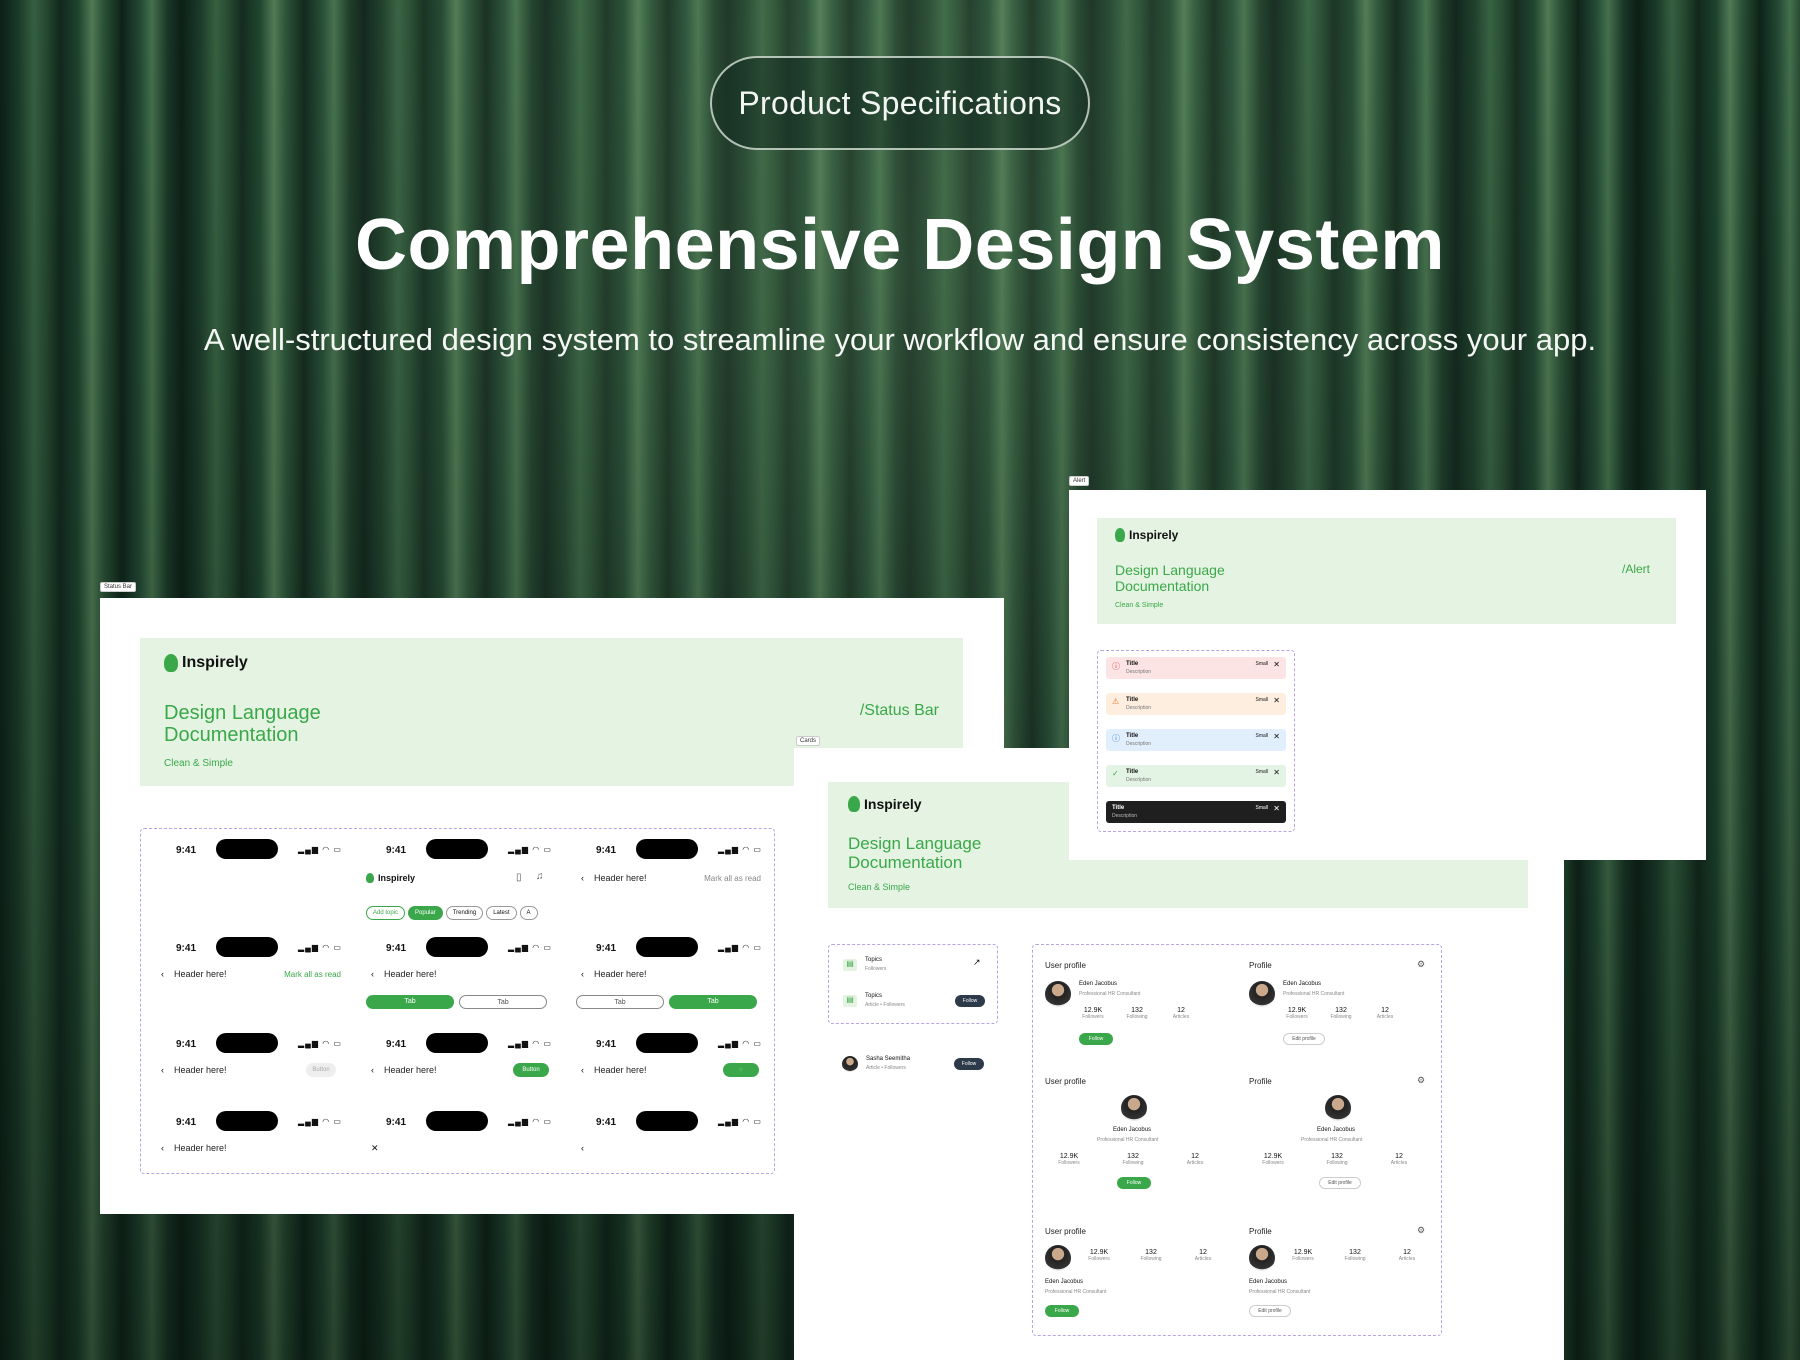 Image resolution: width=1800 pixels, height=1360 pixels. What do you see at coordinates (321, 1070) in the screenshot?
I see `disabled-button: Button` at bounding box center [321, 1070].